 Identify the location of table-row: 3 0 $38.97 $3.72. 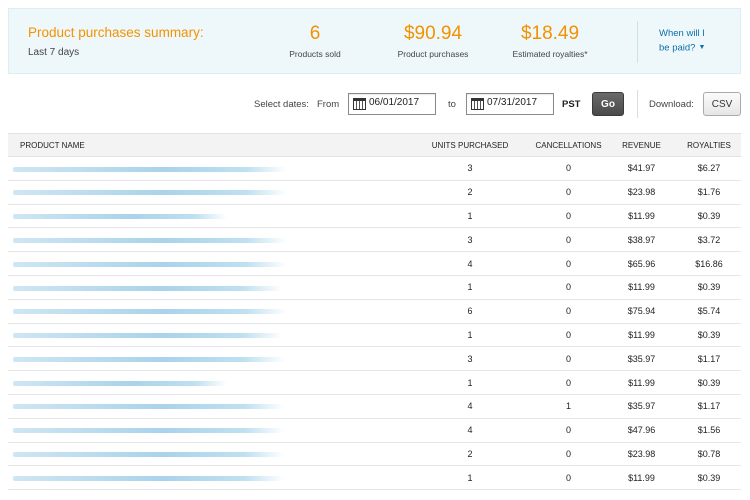
(374, 240).